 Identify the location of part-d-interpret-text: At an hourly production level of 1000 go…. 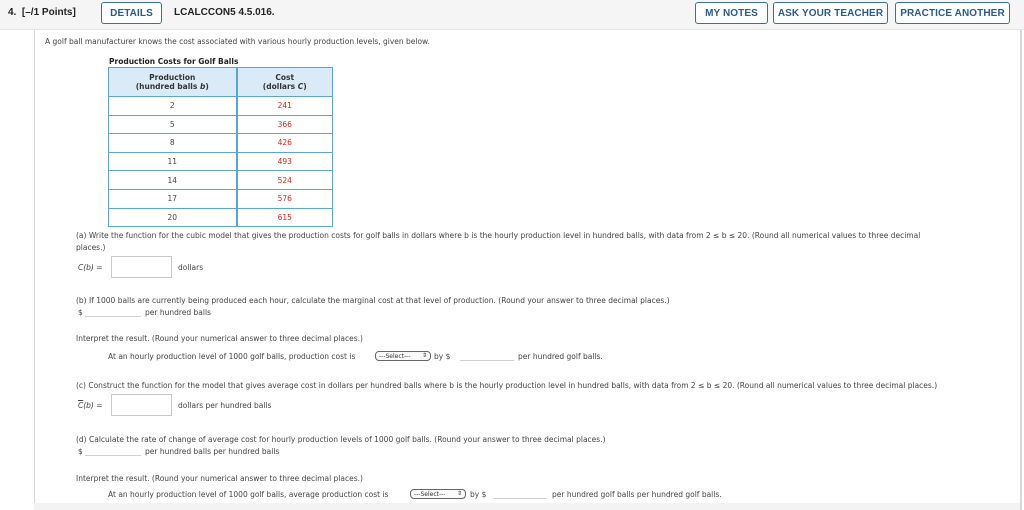
(248, 494).